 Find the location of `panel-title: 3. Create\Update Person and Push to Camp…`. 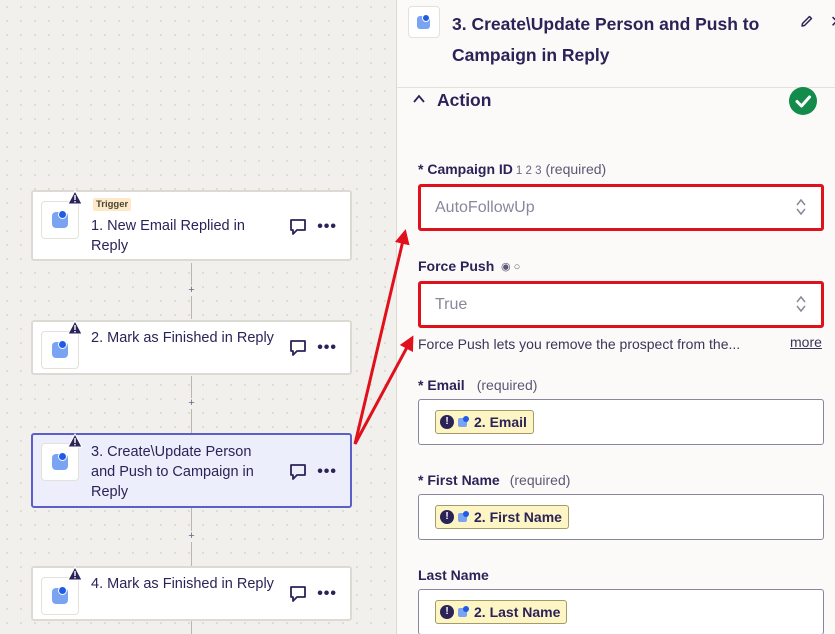

panel-title: 3. Create\Update Person and Push to Camp… is located at coordinates (624, 40).